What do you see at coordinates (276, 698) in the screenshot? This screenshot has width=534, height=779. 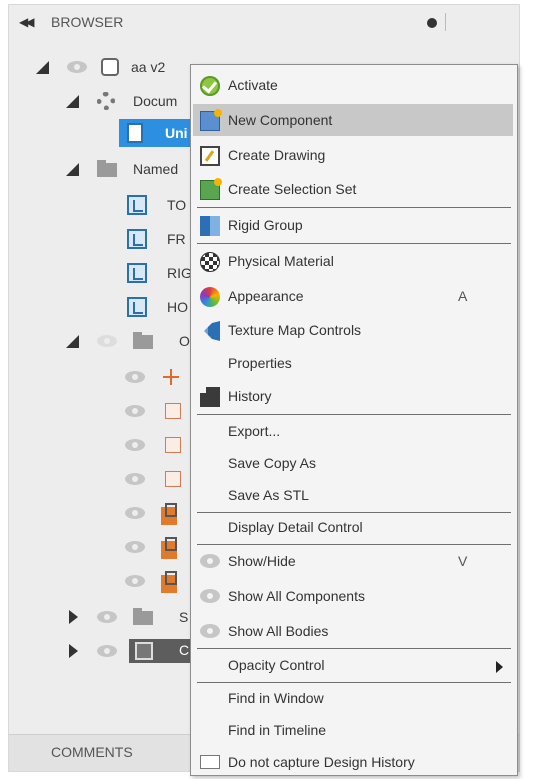 I see `menu-item-label: Find in Window` at bounding box center [276, 698].